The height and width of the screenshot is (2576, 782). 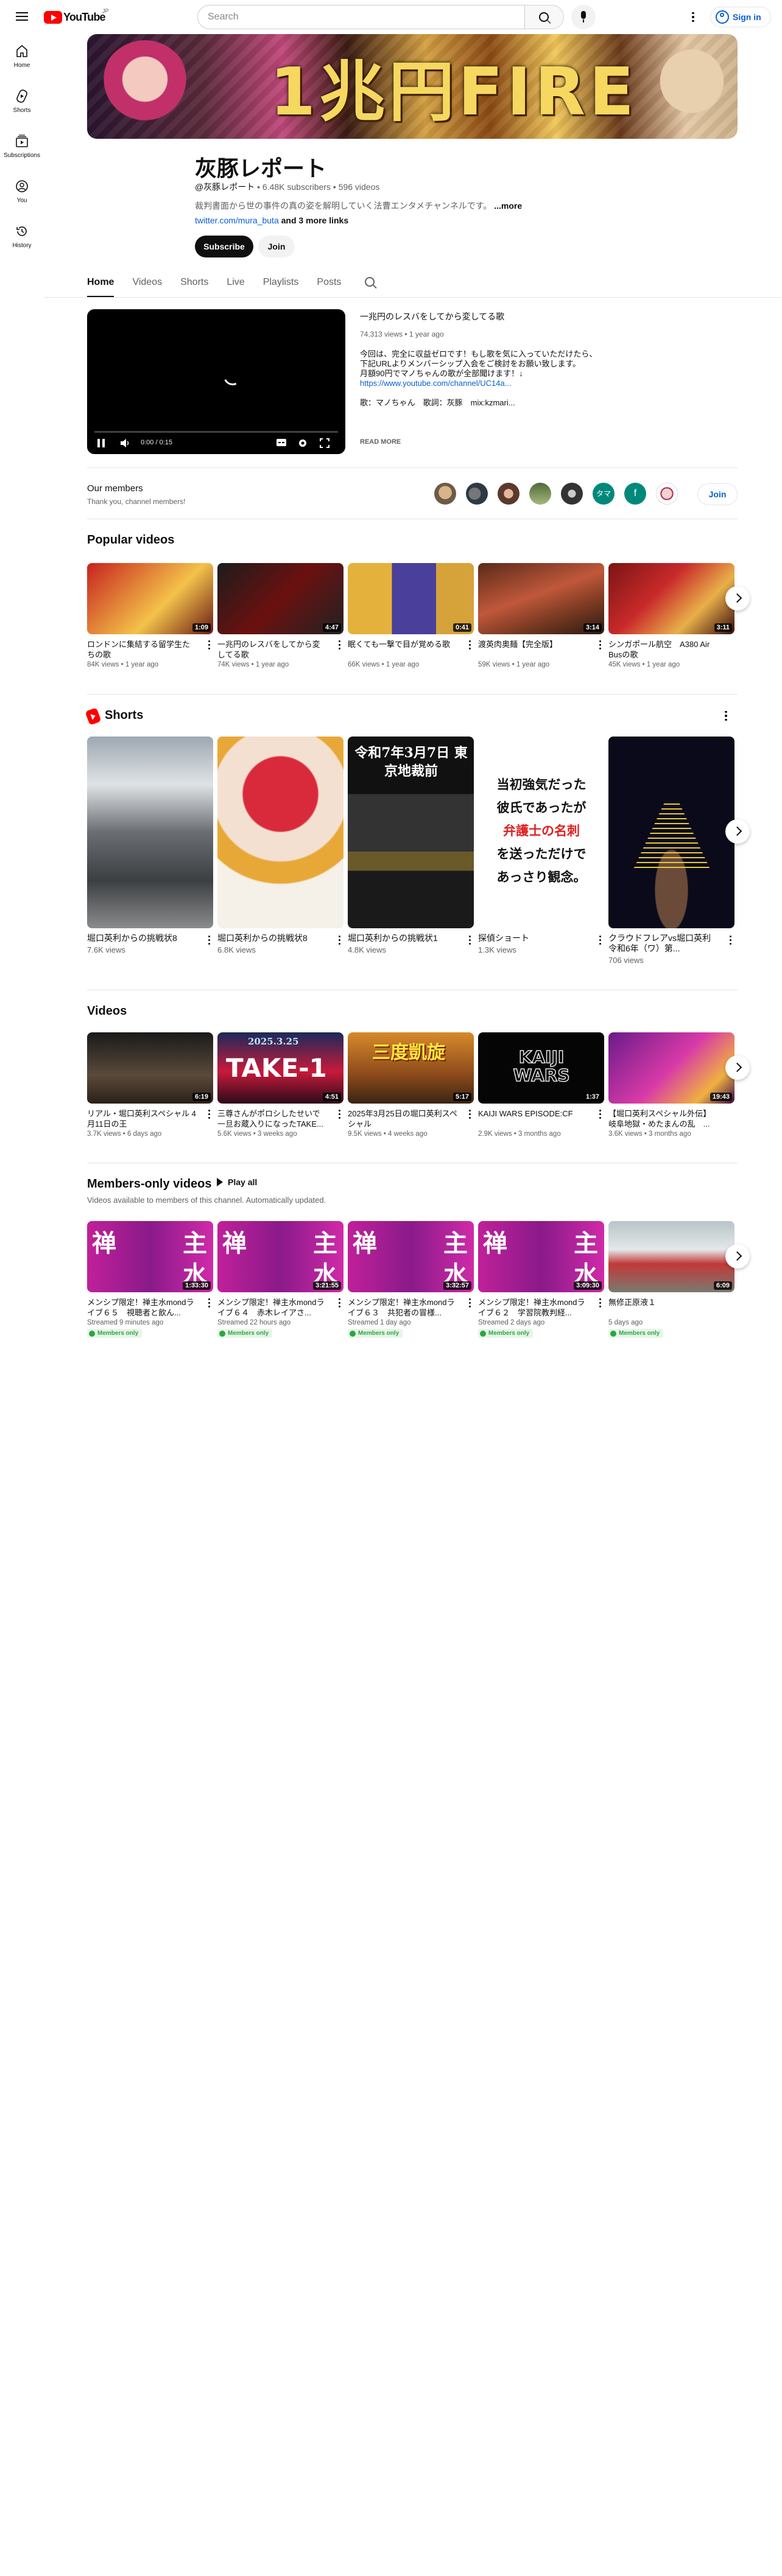 What do you see at coordinates (533, 938) in the screenshot?
I see `short-title: 探偵ショート` at bounding box center [533, 938].